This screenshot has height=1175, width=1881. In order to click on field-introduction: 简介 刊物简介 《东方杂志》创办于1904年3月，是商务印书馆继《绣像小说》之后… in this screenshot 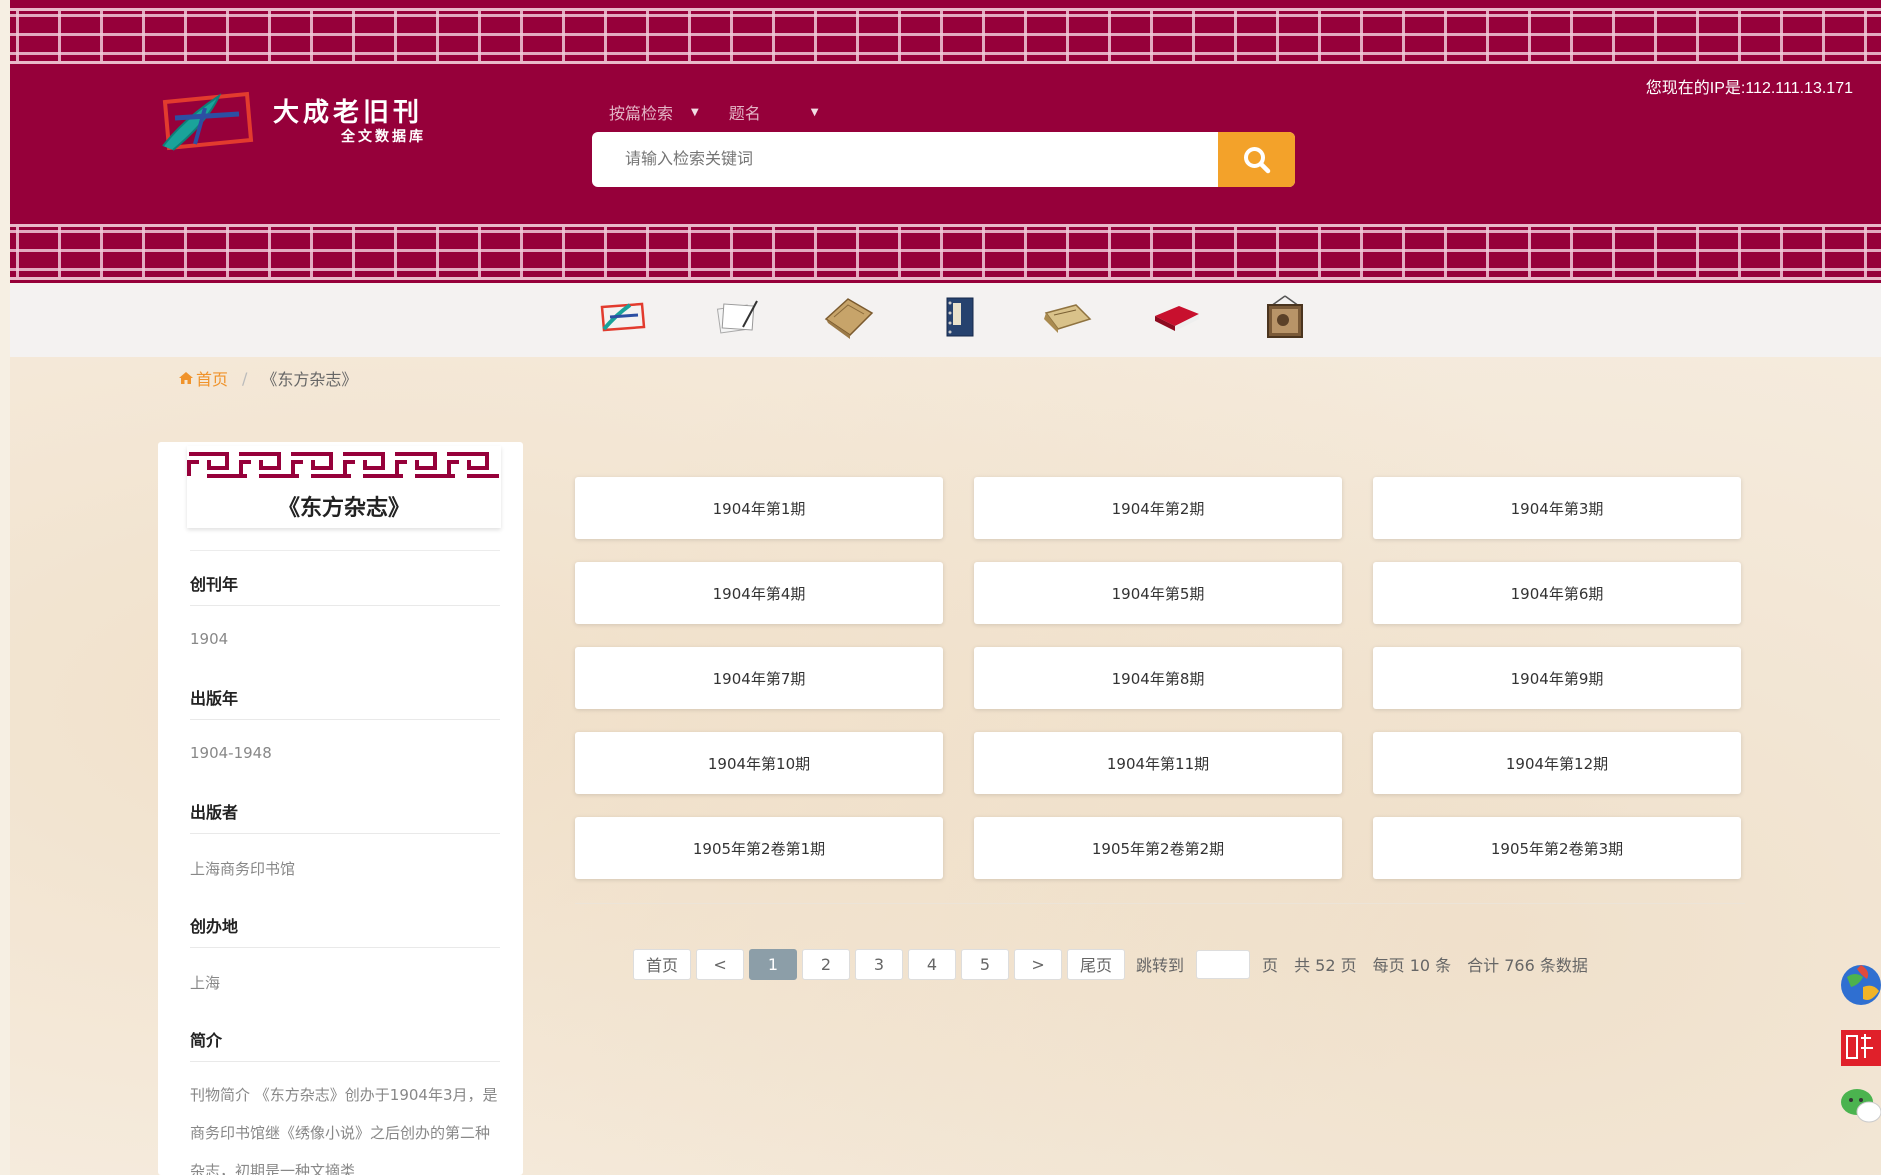, I will do `click(345, 1101)`.